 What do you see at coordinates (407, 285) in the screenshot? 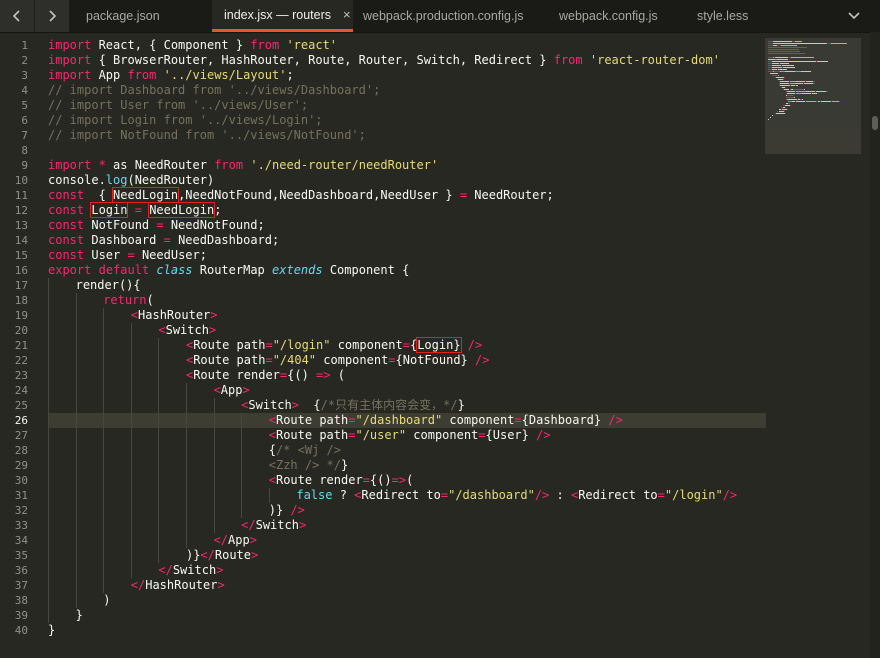
I see `code-line: render(){` at bounding box center [407, 285].